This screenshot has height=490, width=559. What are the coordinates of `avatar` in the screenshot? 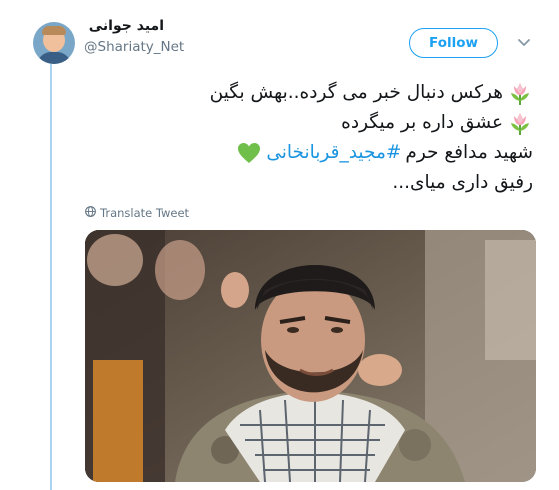 It's located at (54, 43).